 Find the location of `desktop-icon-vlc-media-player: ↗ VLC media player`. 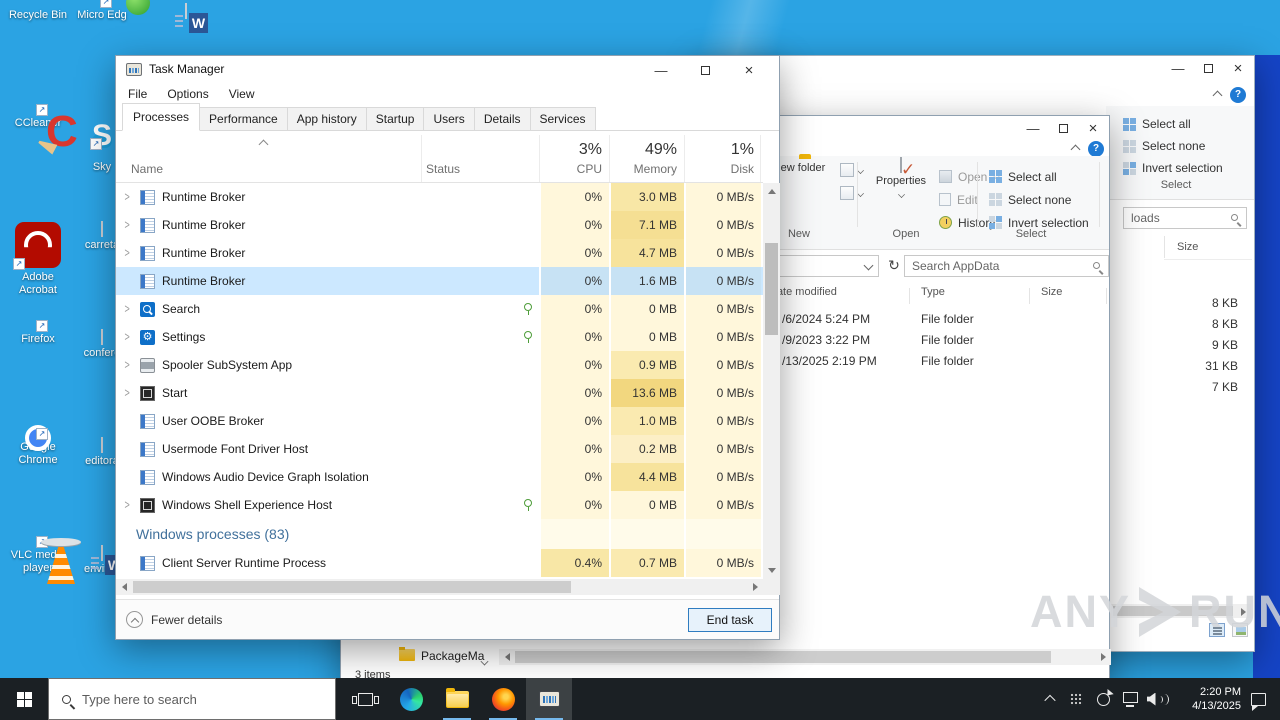

desktop-icon-vlc-media-player: ↗ VLC media player is located at coordinates (38, 555).